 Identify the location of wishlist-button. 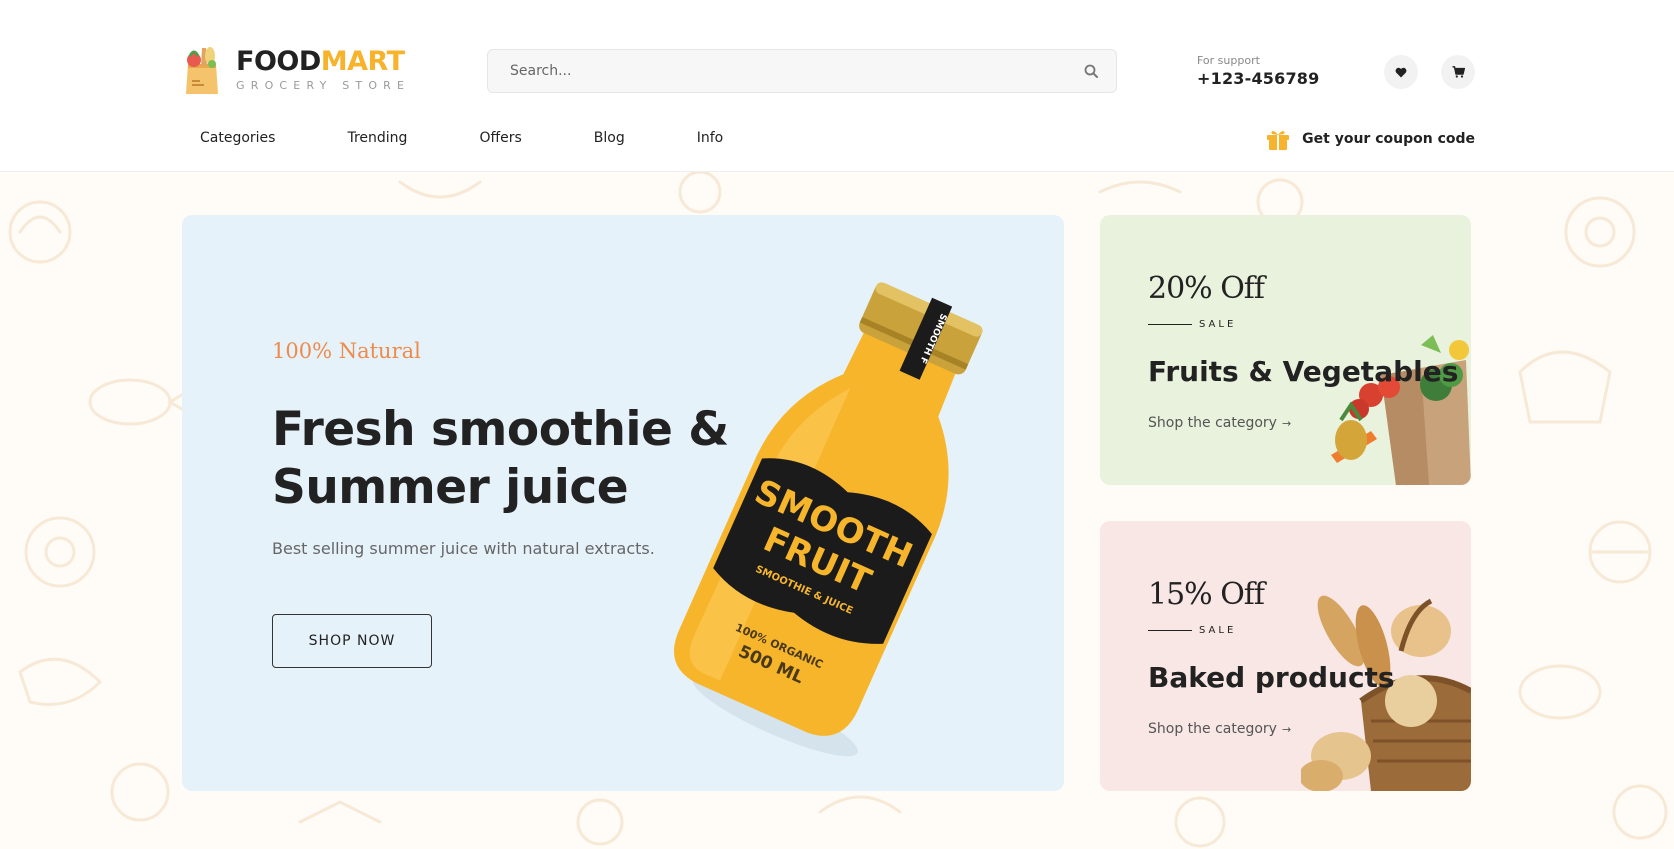
(1401, 72).